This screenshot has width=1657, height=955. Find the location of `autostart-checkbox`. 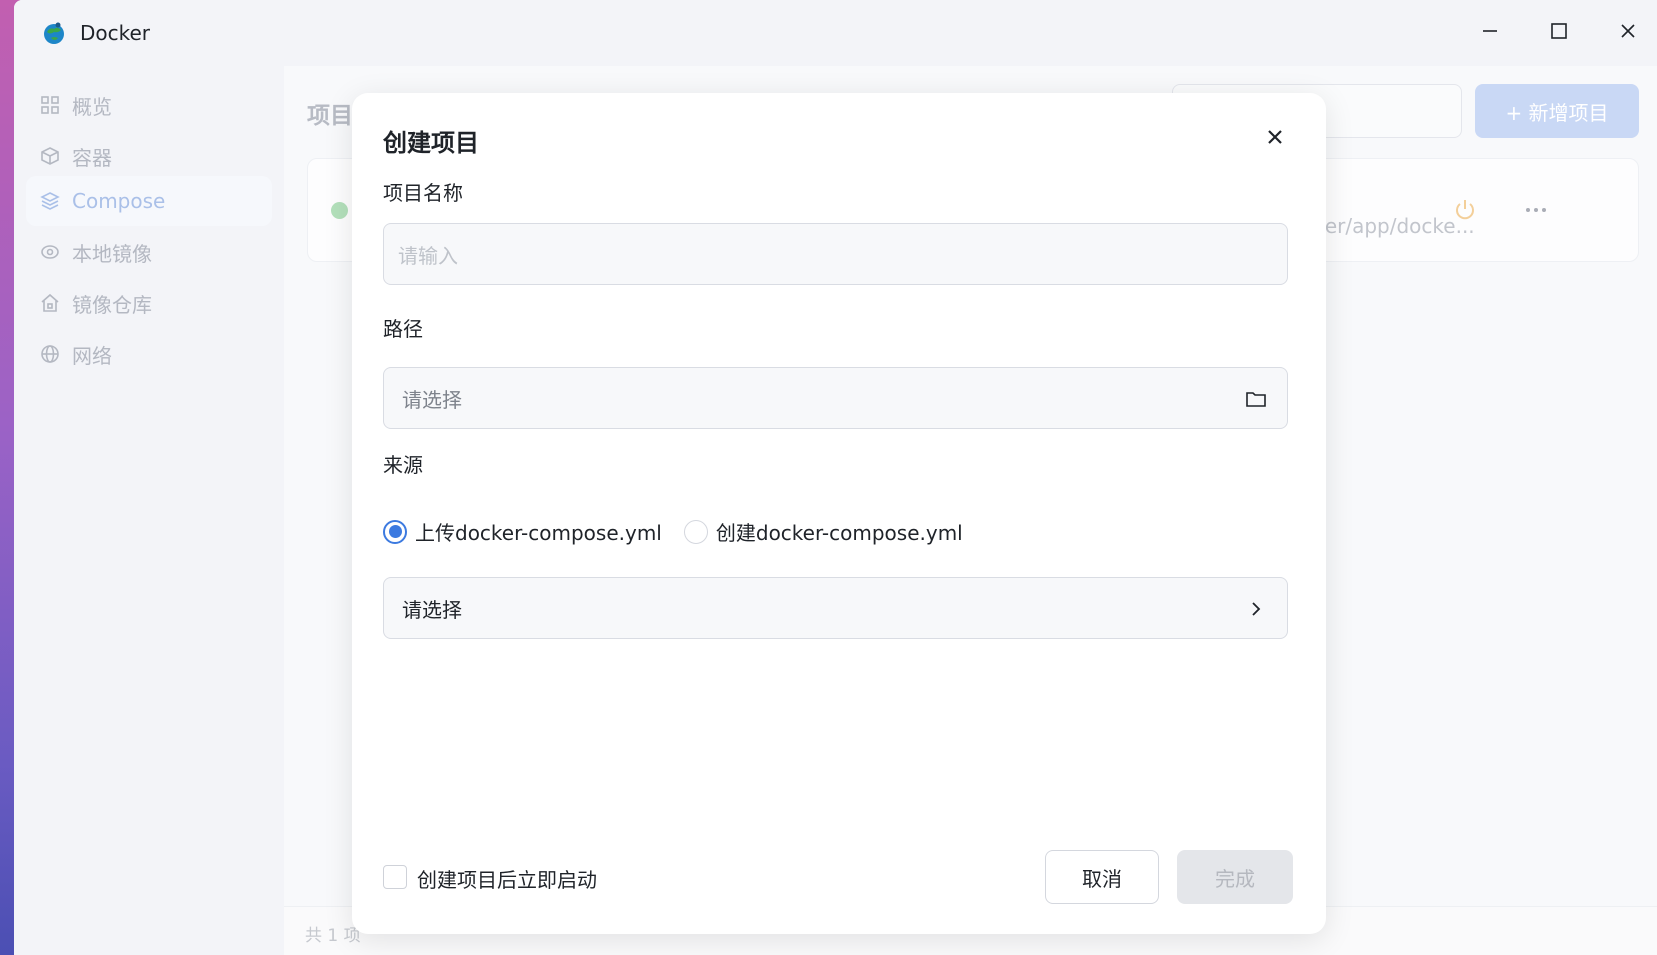

autostart-checkbox is located at coordinates (395, 877).